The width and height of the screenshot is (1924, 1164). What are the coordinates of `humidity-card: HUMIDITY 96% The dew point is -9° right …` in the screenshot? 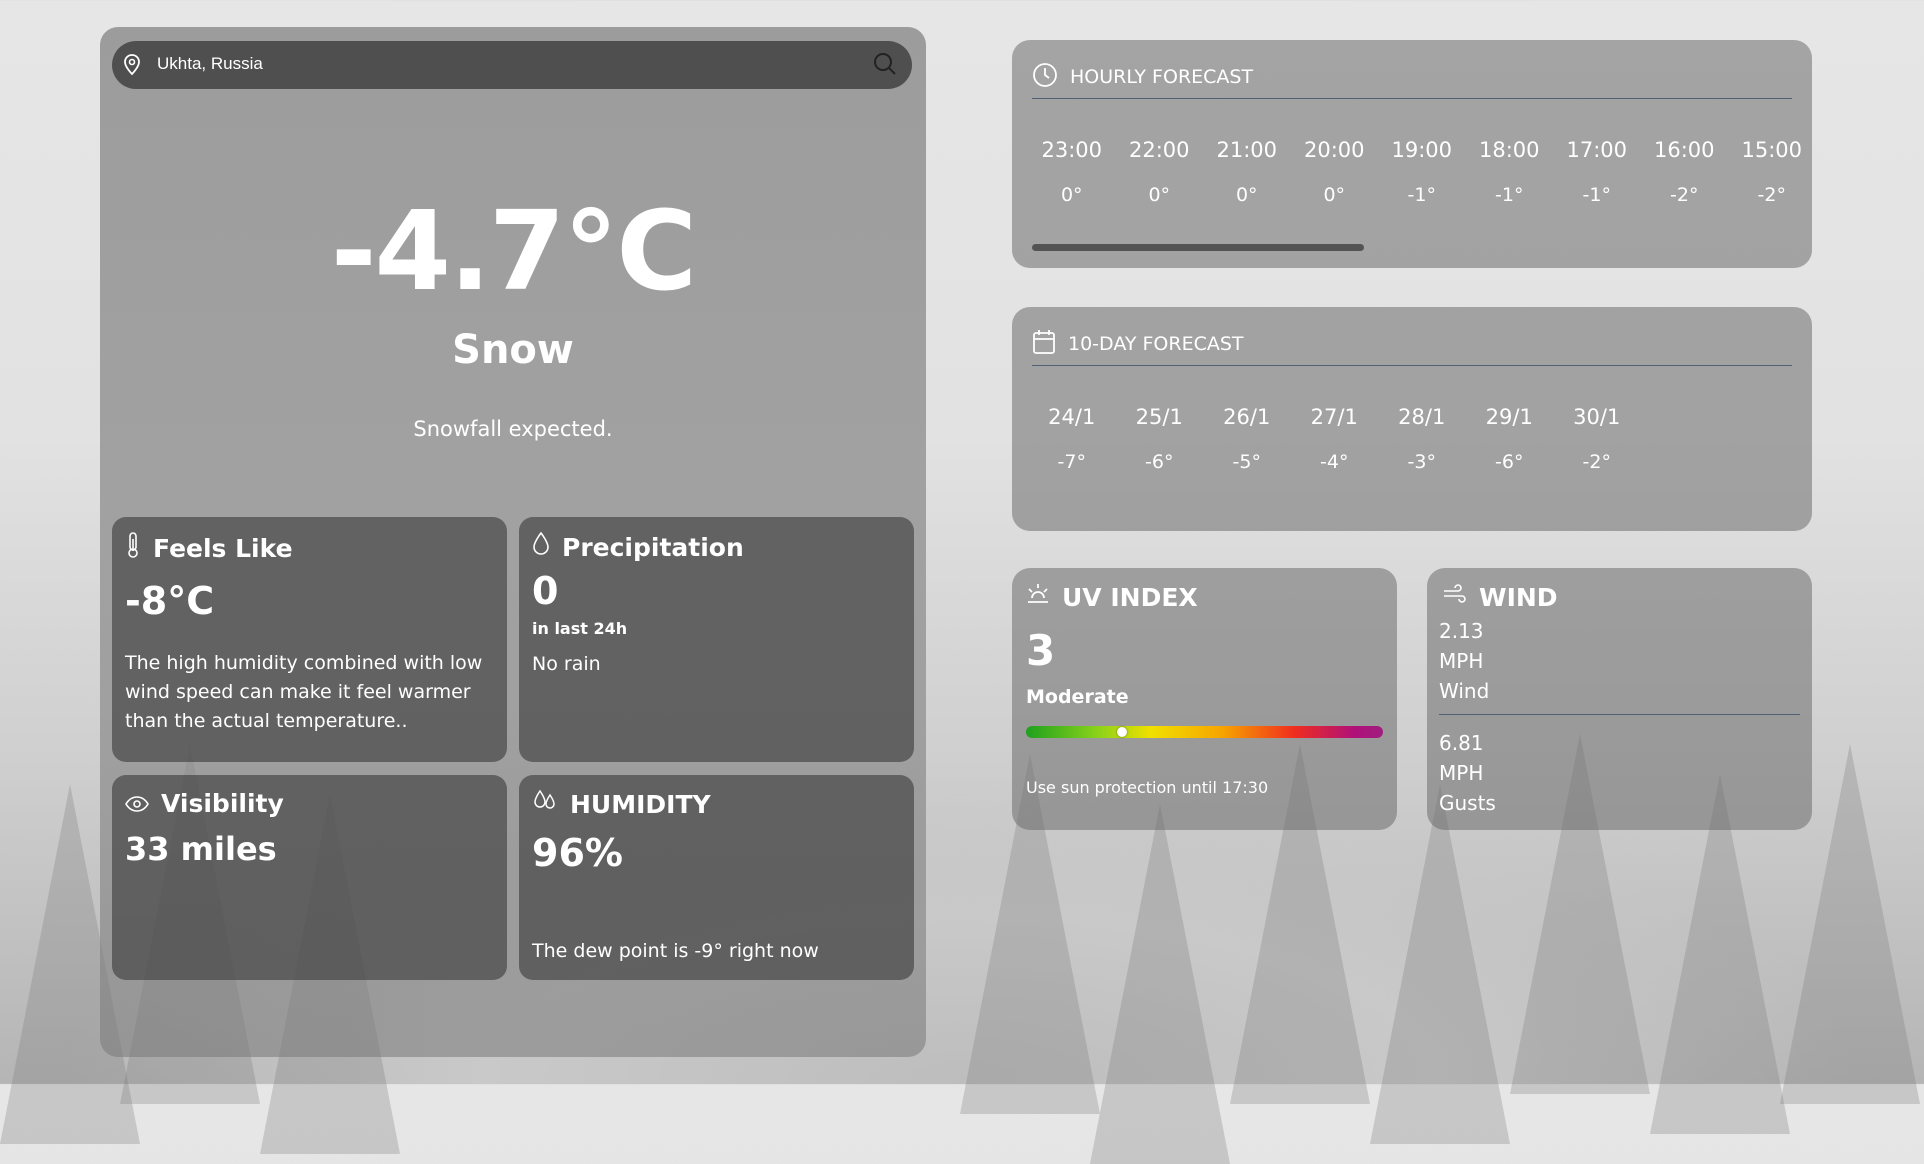 It's located at (716, 877).